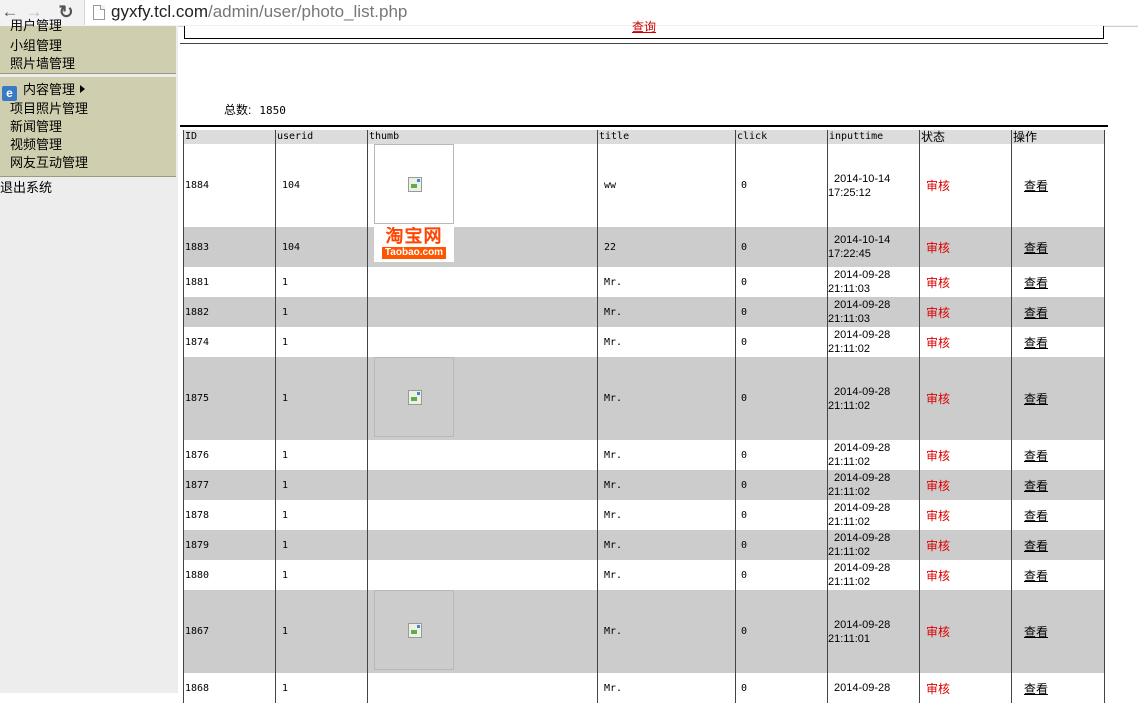 The height and width of the screenshot is (703, 1138). I want to click on cell-inputtime: 2014-09-28, so click(873, 688).